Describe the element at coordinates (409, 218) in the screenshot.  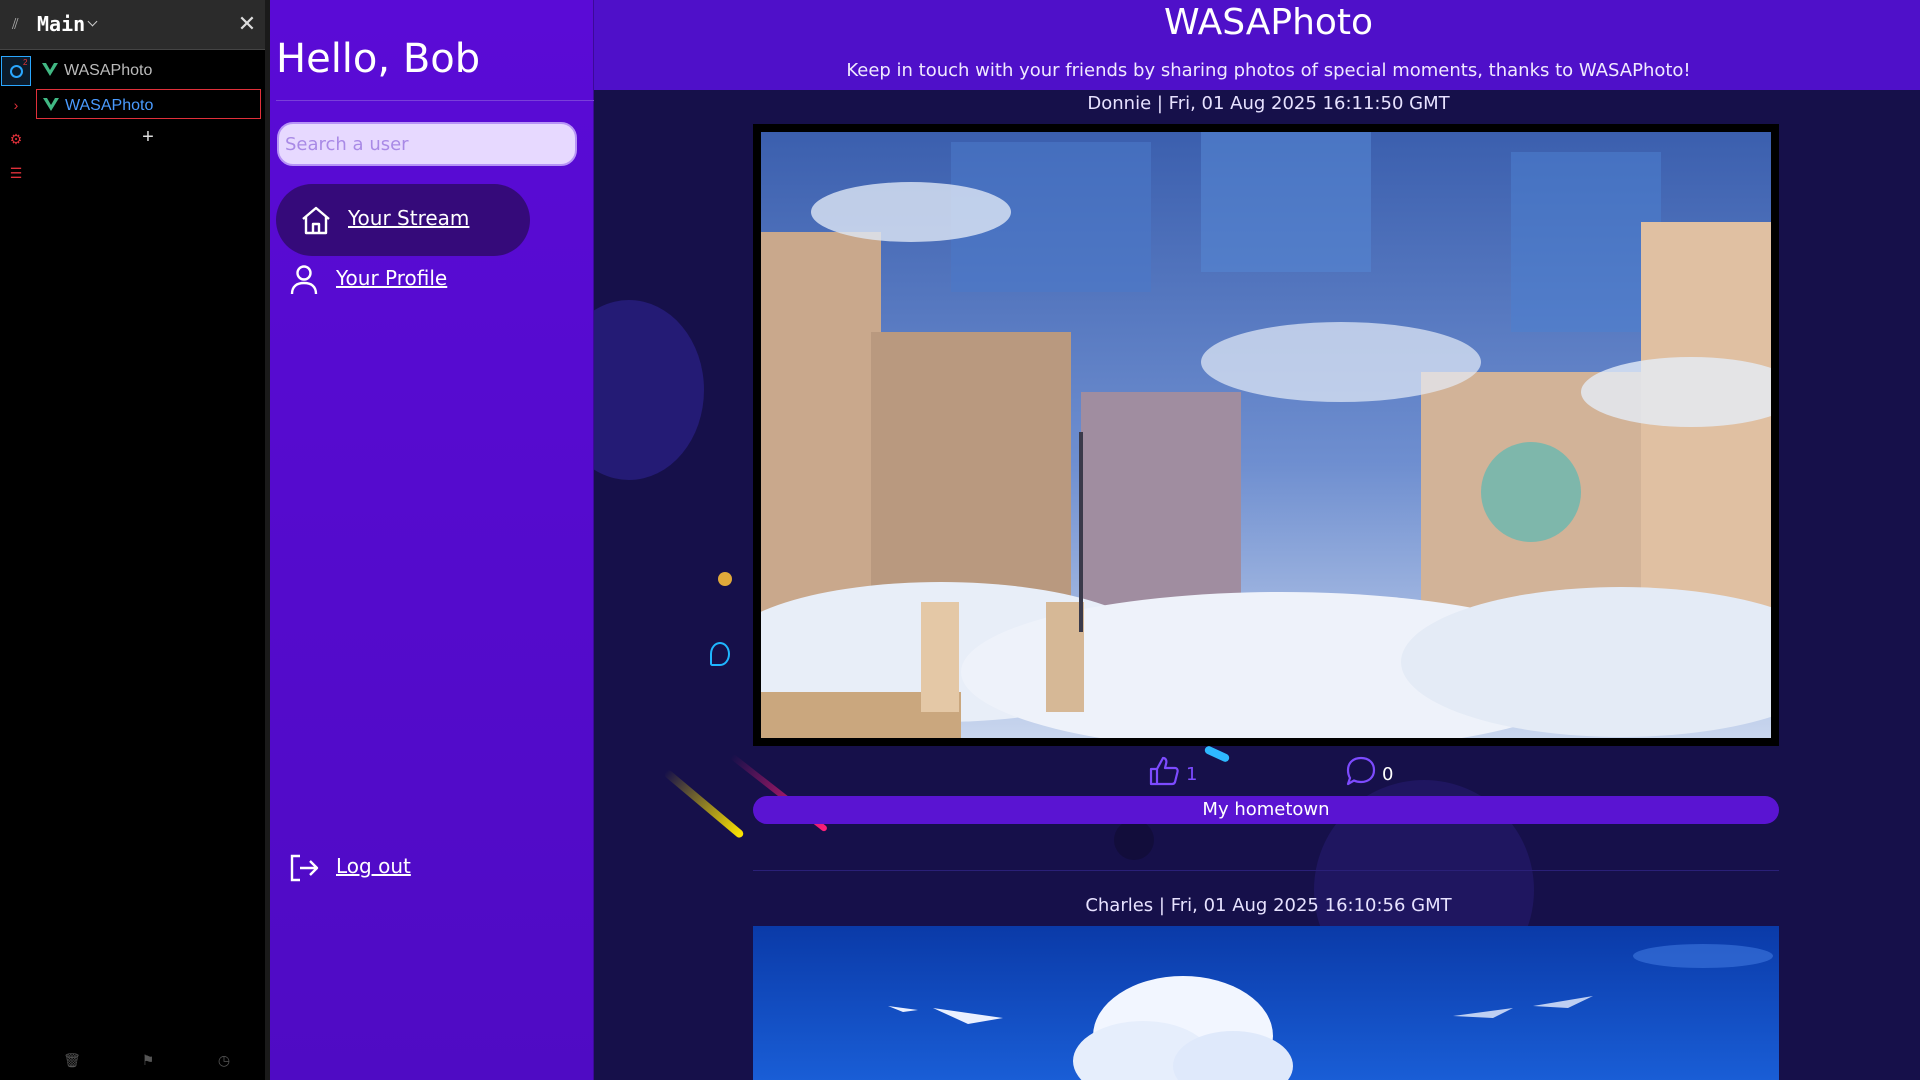
I see `sidebar-item-label: Your Stream` at that location.